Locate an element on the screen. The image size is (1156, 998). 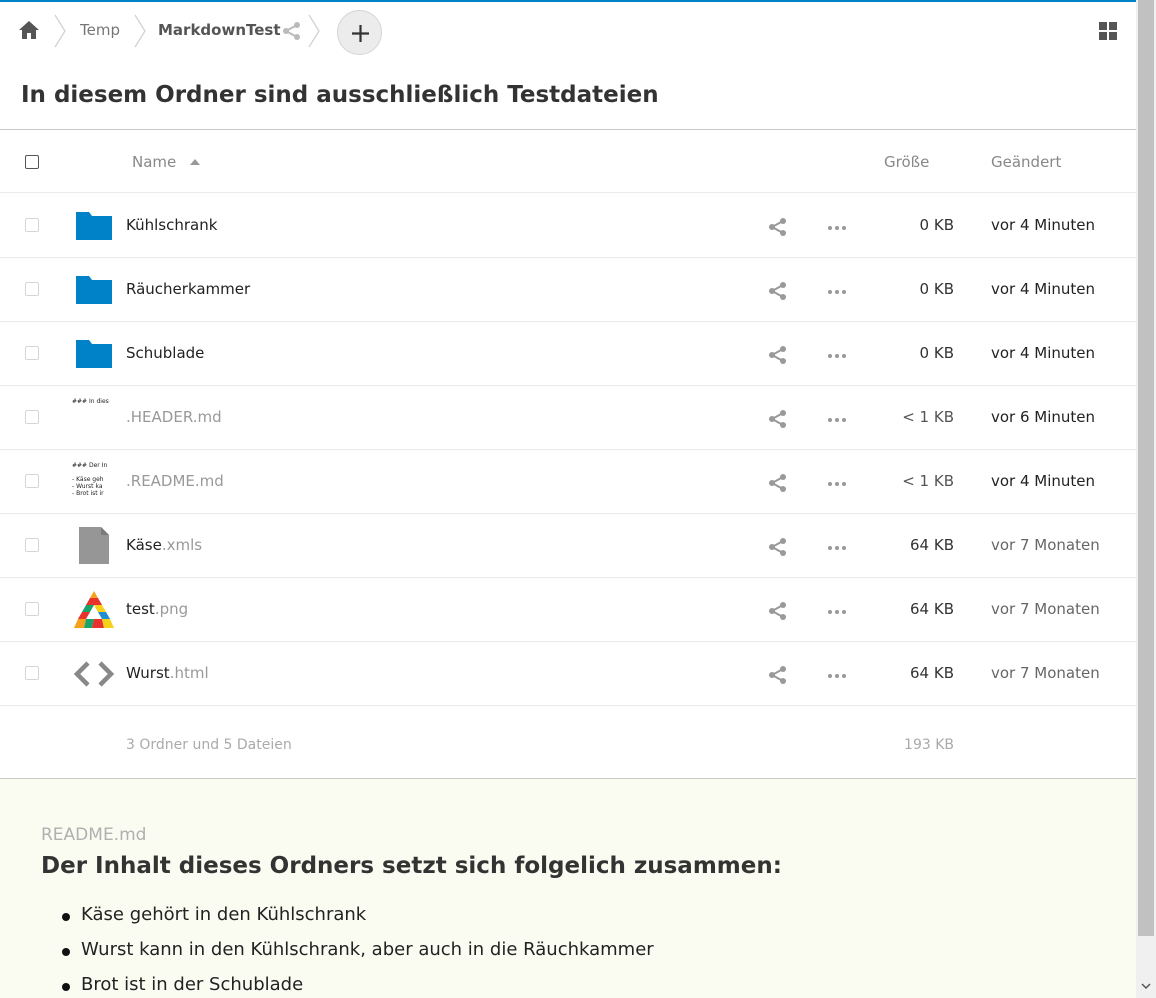
markdown-preview-thumbnail: ### In dies is located at coordinates (94, 418).